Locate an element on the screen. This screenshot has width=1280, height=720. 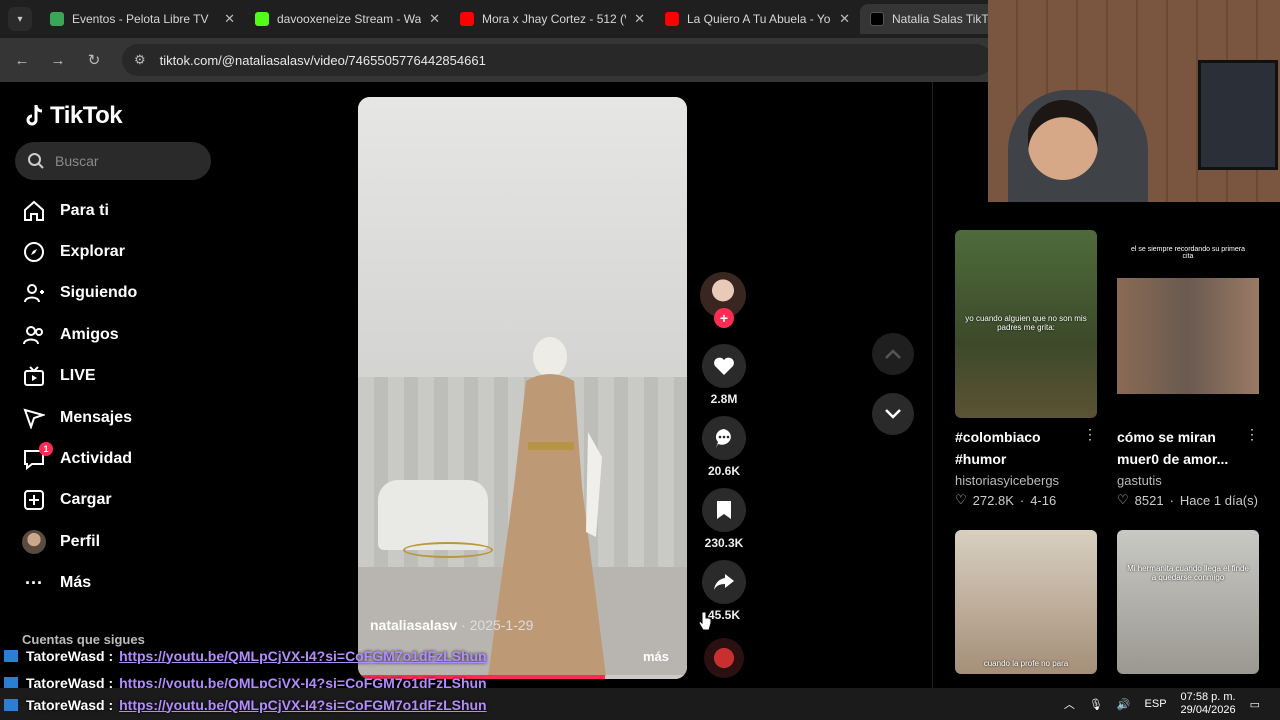
tab-search-button: ▾ is located at coordinates (20, 19).